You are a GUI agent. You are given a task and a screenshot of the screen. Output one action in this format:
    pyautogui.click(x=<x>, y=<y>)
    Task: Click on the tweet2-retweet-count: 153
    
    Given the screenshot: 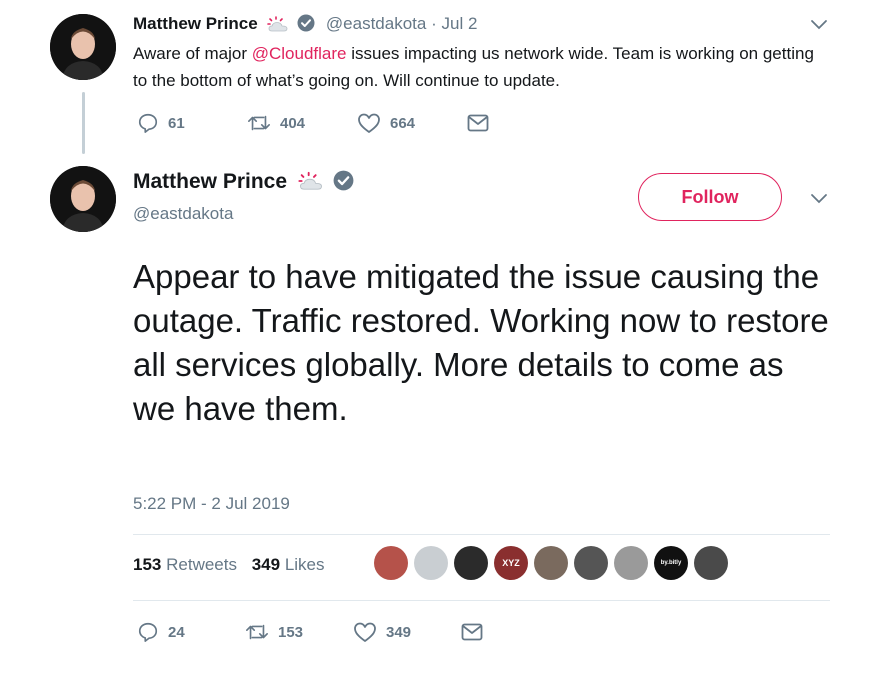 What is the action you would take?
    pyautogui.click(x=291, y=632)
    